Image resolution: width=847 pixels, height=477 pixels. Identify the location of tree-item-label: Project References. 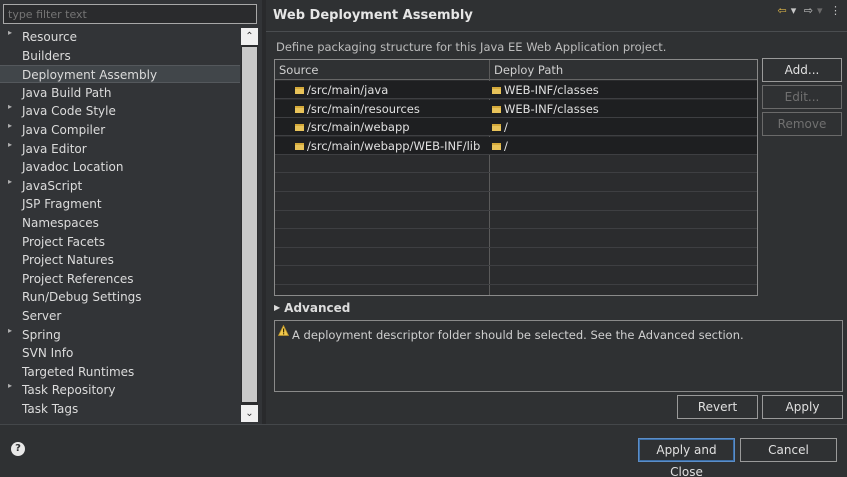
(78, 278).